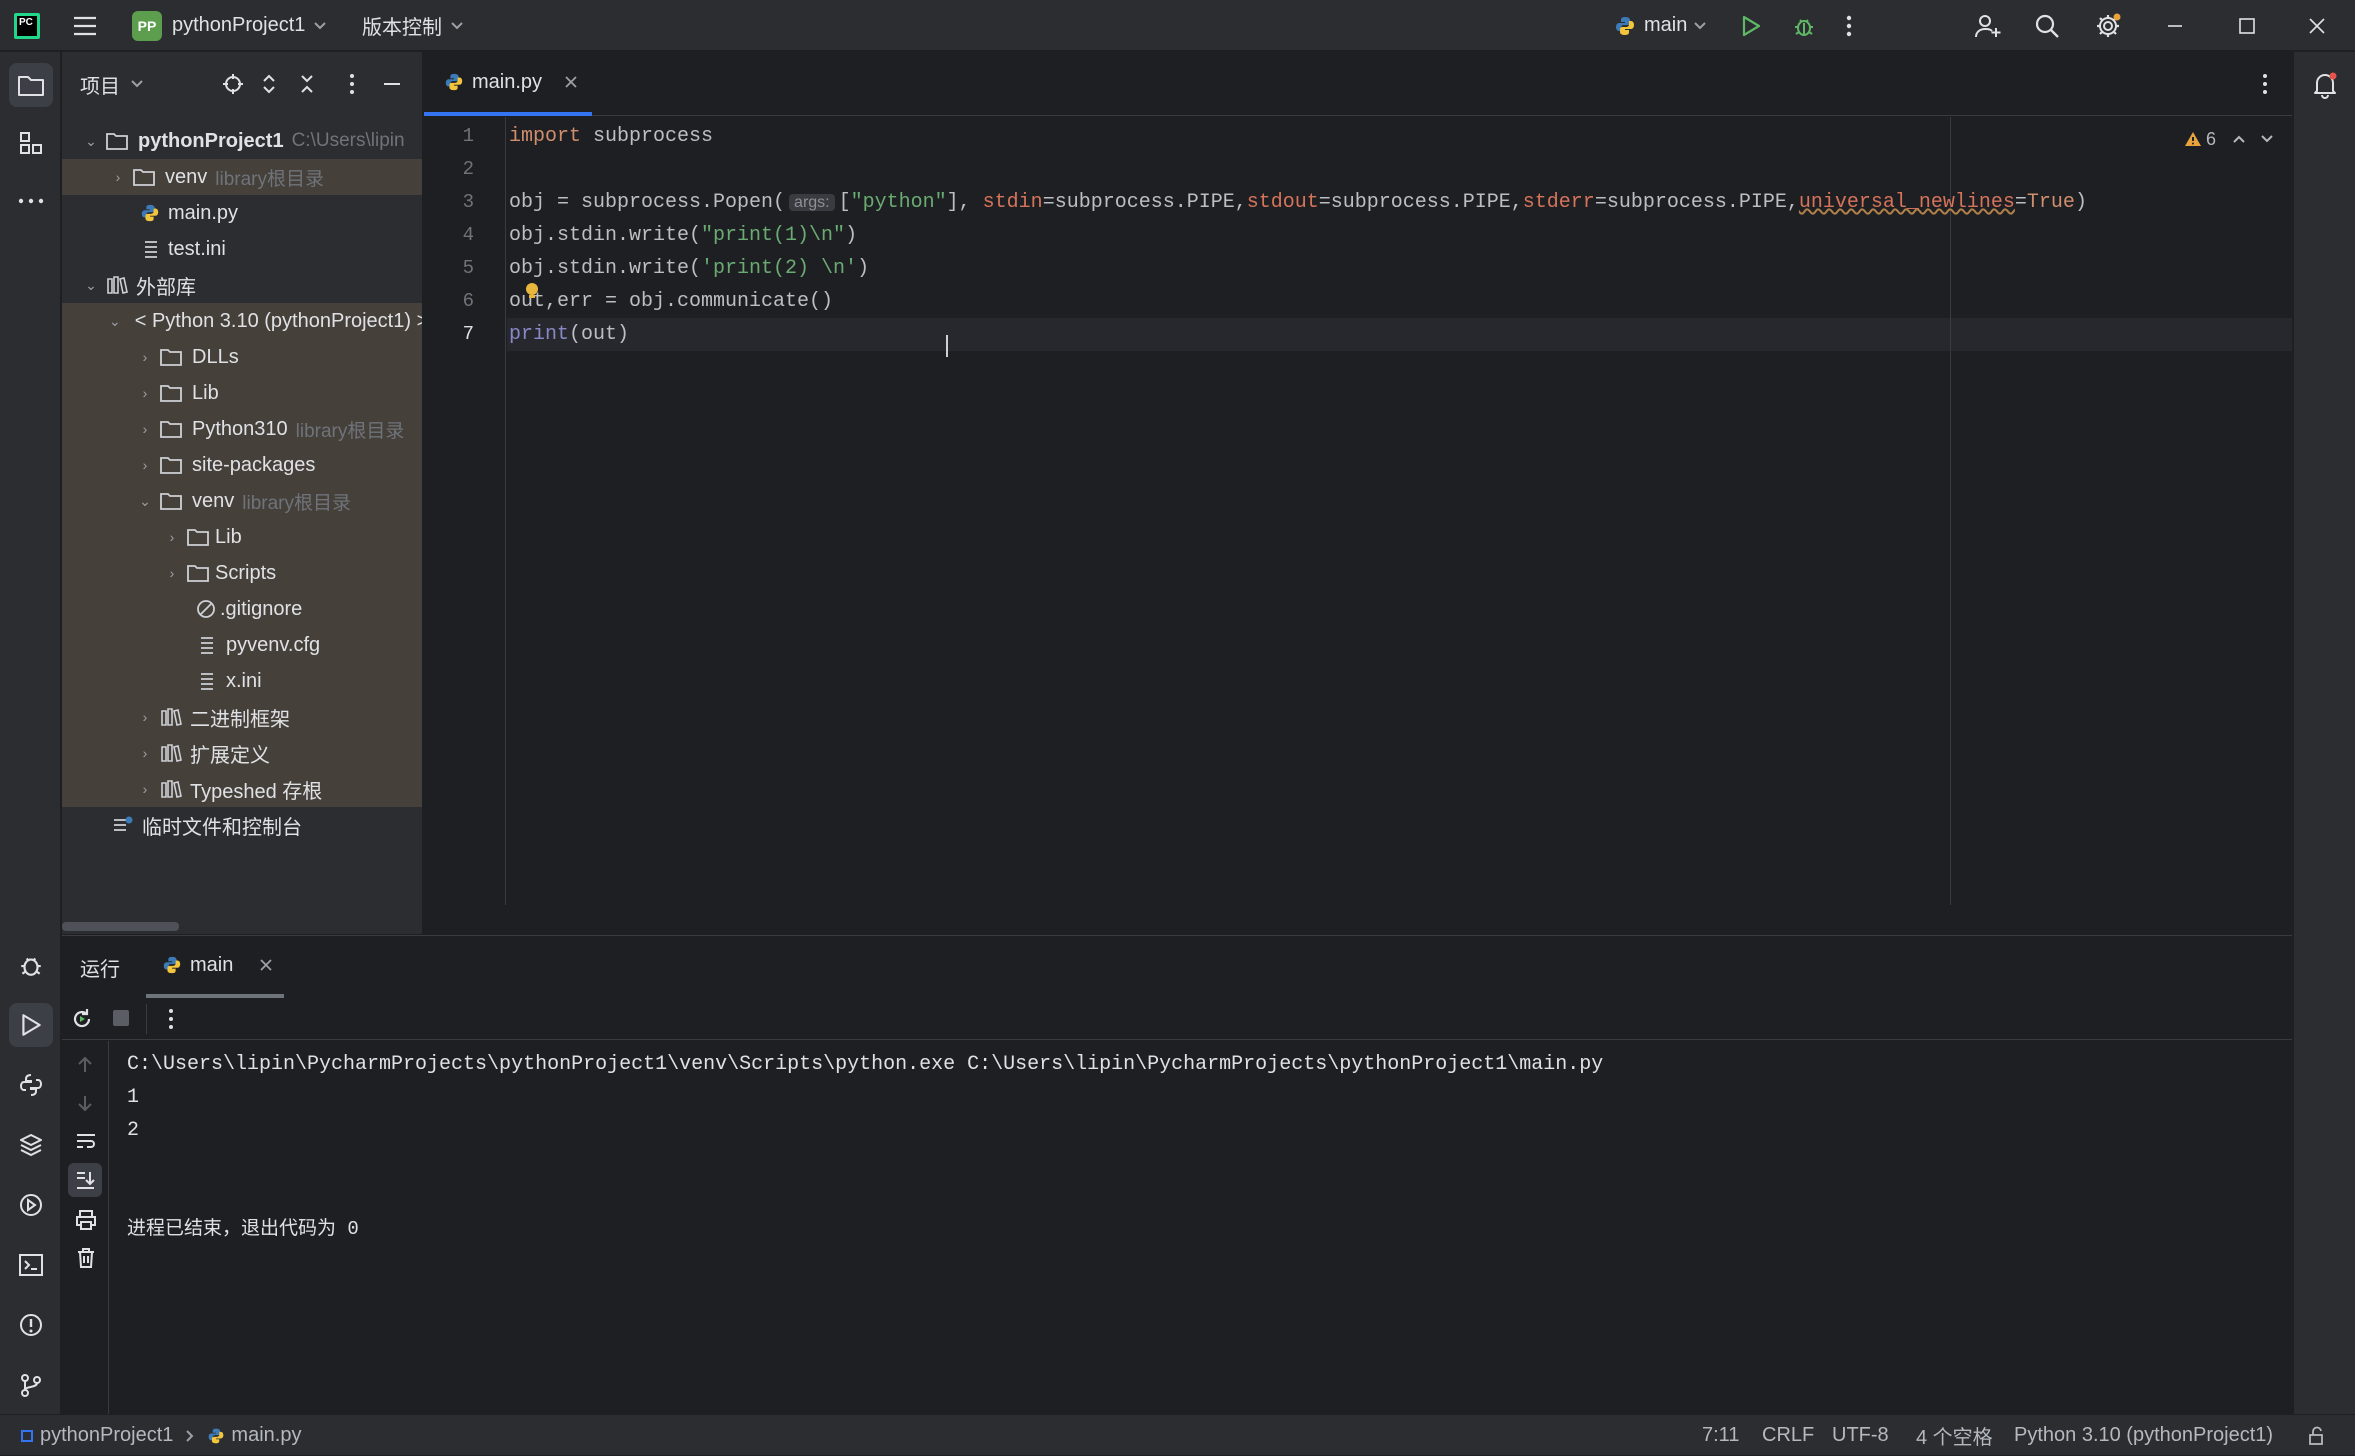 The image size is (2355, 1456). I want to click on print-button, so click(86, 1220).